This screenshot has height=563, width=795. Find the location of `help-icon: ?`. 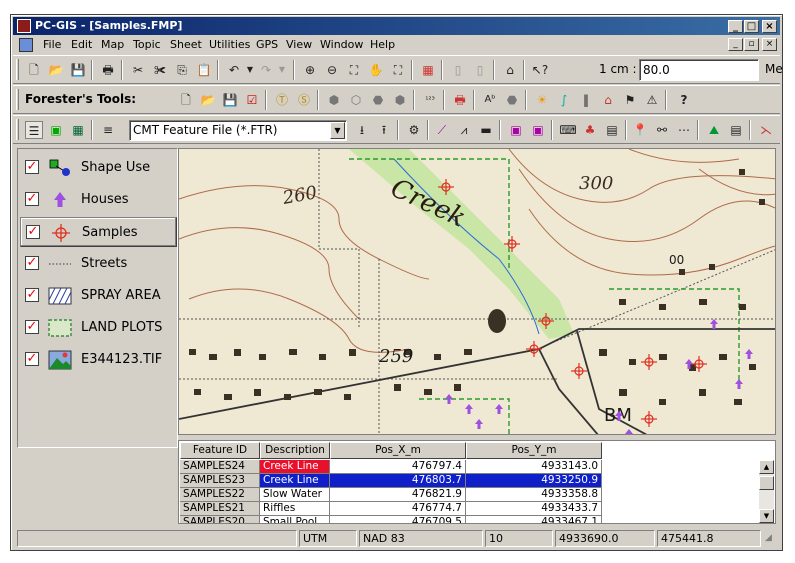

help-icon: ? is located at coordinates (684, 100).